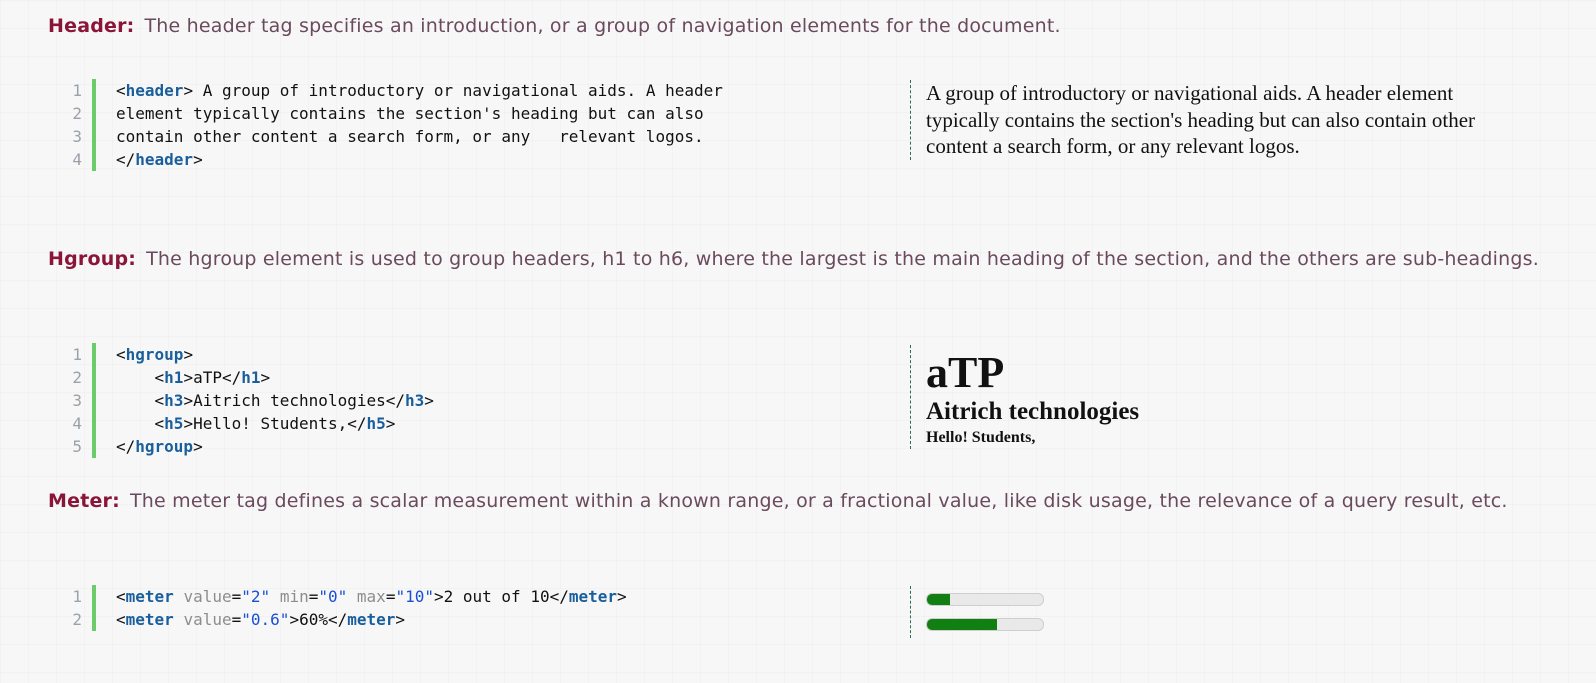 The image size is (1596, 683). What do you see at coordinates (333, 596) in the screenshot?
I see `code-string: "0"` at bounding box center [333, 596].